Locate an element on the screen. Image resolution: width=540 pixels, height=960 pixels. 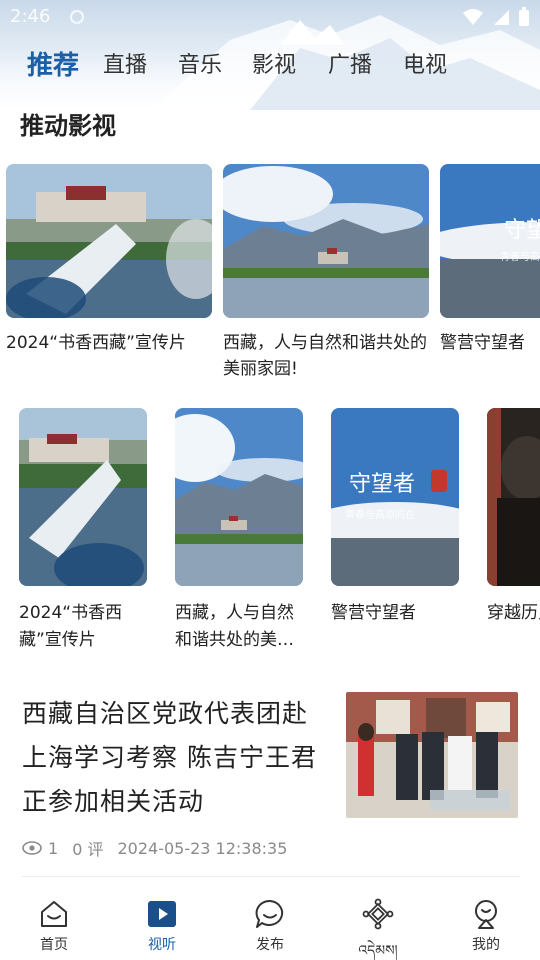
news-meta: 1 0 评 2024-05-23 12:38:35 is located at coordinates (154, 848).